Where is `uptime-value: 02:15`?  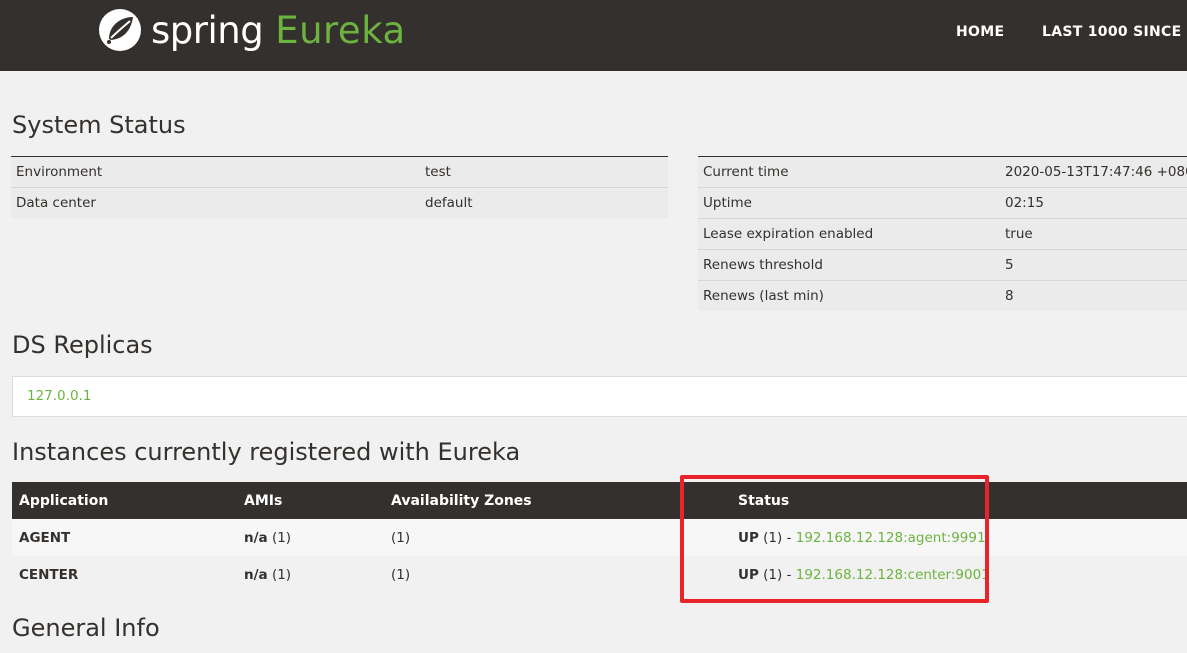
uptime-value: 02:15 is located at coordinates (1093, 203).